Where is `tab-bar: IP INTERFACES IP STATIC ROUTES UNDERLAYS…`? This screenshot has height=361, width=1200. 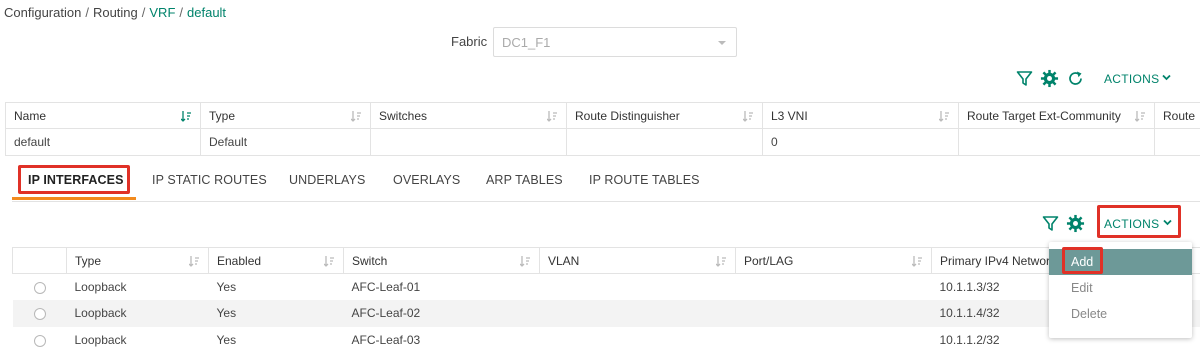 tab-bar: IP INTERFACES IP STATIC ROUTES UNDERLAYS… is located at coordinates (606, 184).